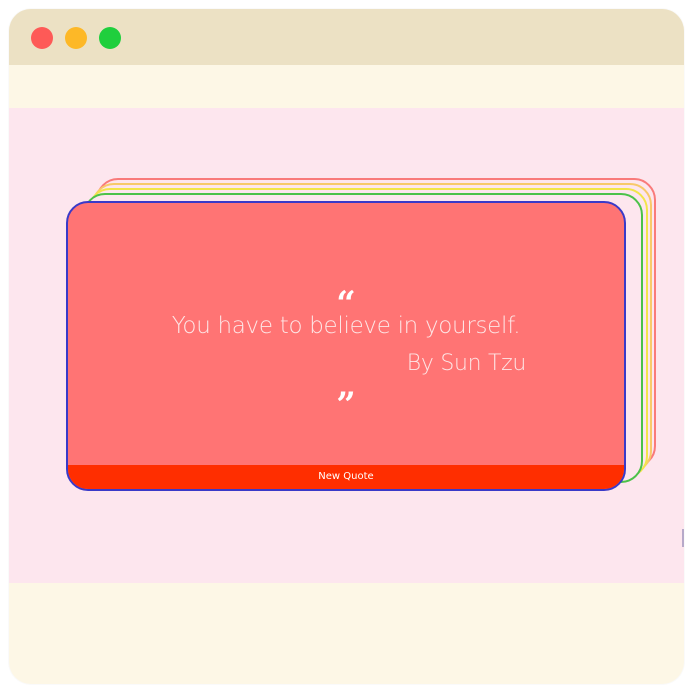 Image resolution: width=693 pixels, height=693 pixels. What do you see at coordinates (346, 477) in the screenshot?
I see `new-quote-button: New Quote` at bounding box center [346, 477].